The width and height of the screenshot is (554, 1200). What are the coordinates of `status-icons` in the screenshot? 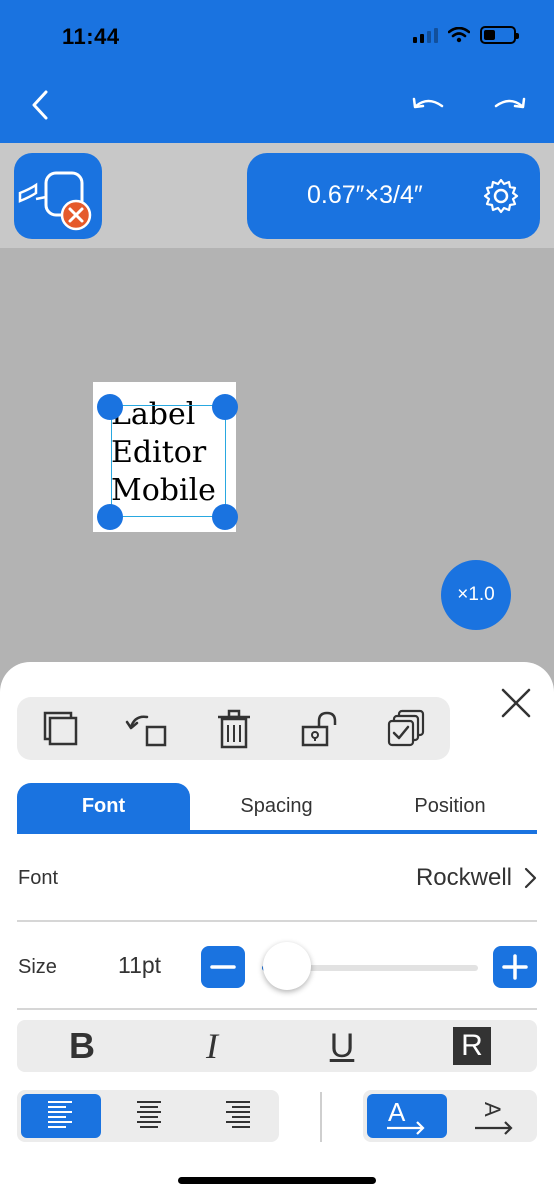 It's located at (466, 35).